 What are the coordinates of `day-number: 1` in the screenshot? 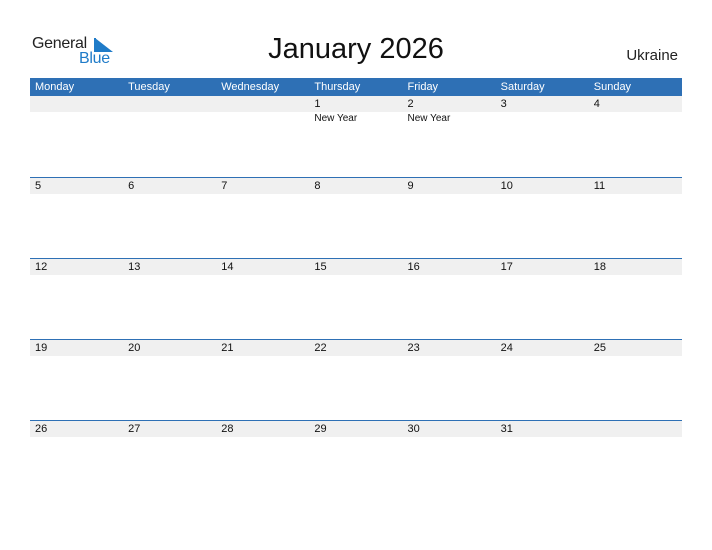 It's located at (317, 104).